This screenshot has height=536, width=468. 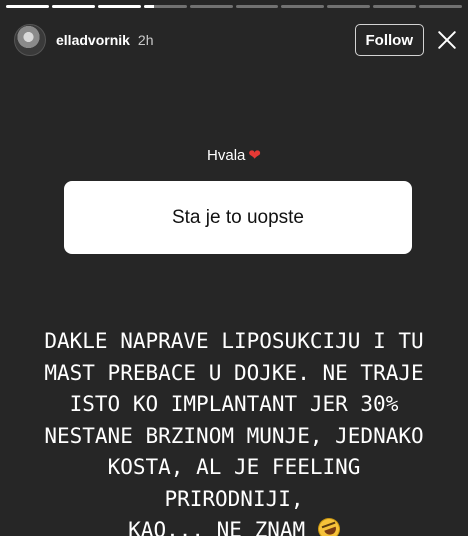 I want to click on avatar, so click(x=30, y=40).